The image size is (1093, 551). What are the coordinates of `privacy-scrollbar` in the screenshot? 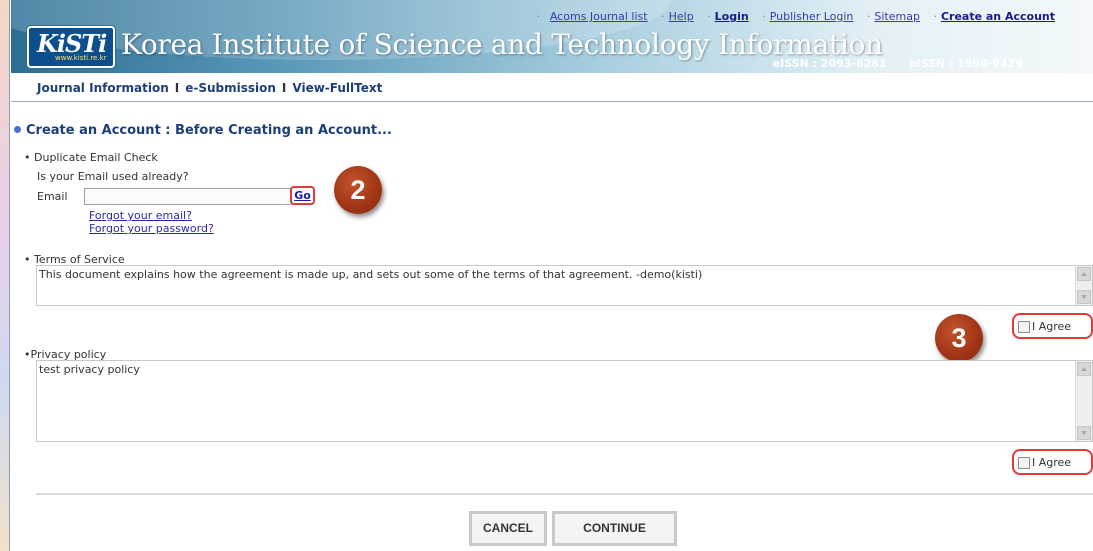 It's located at (1083, 401).